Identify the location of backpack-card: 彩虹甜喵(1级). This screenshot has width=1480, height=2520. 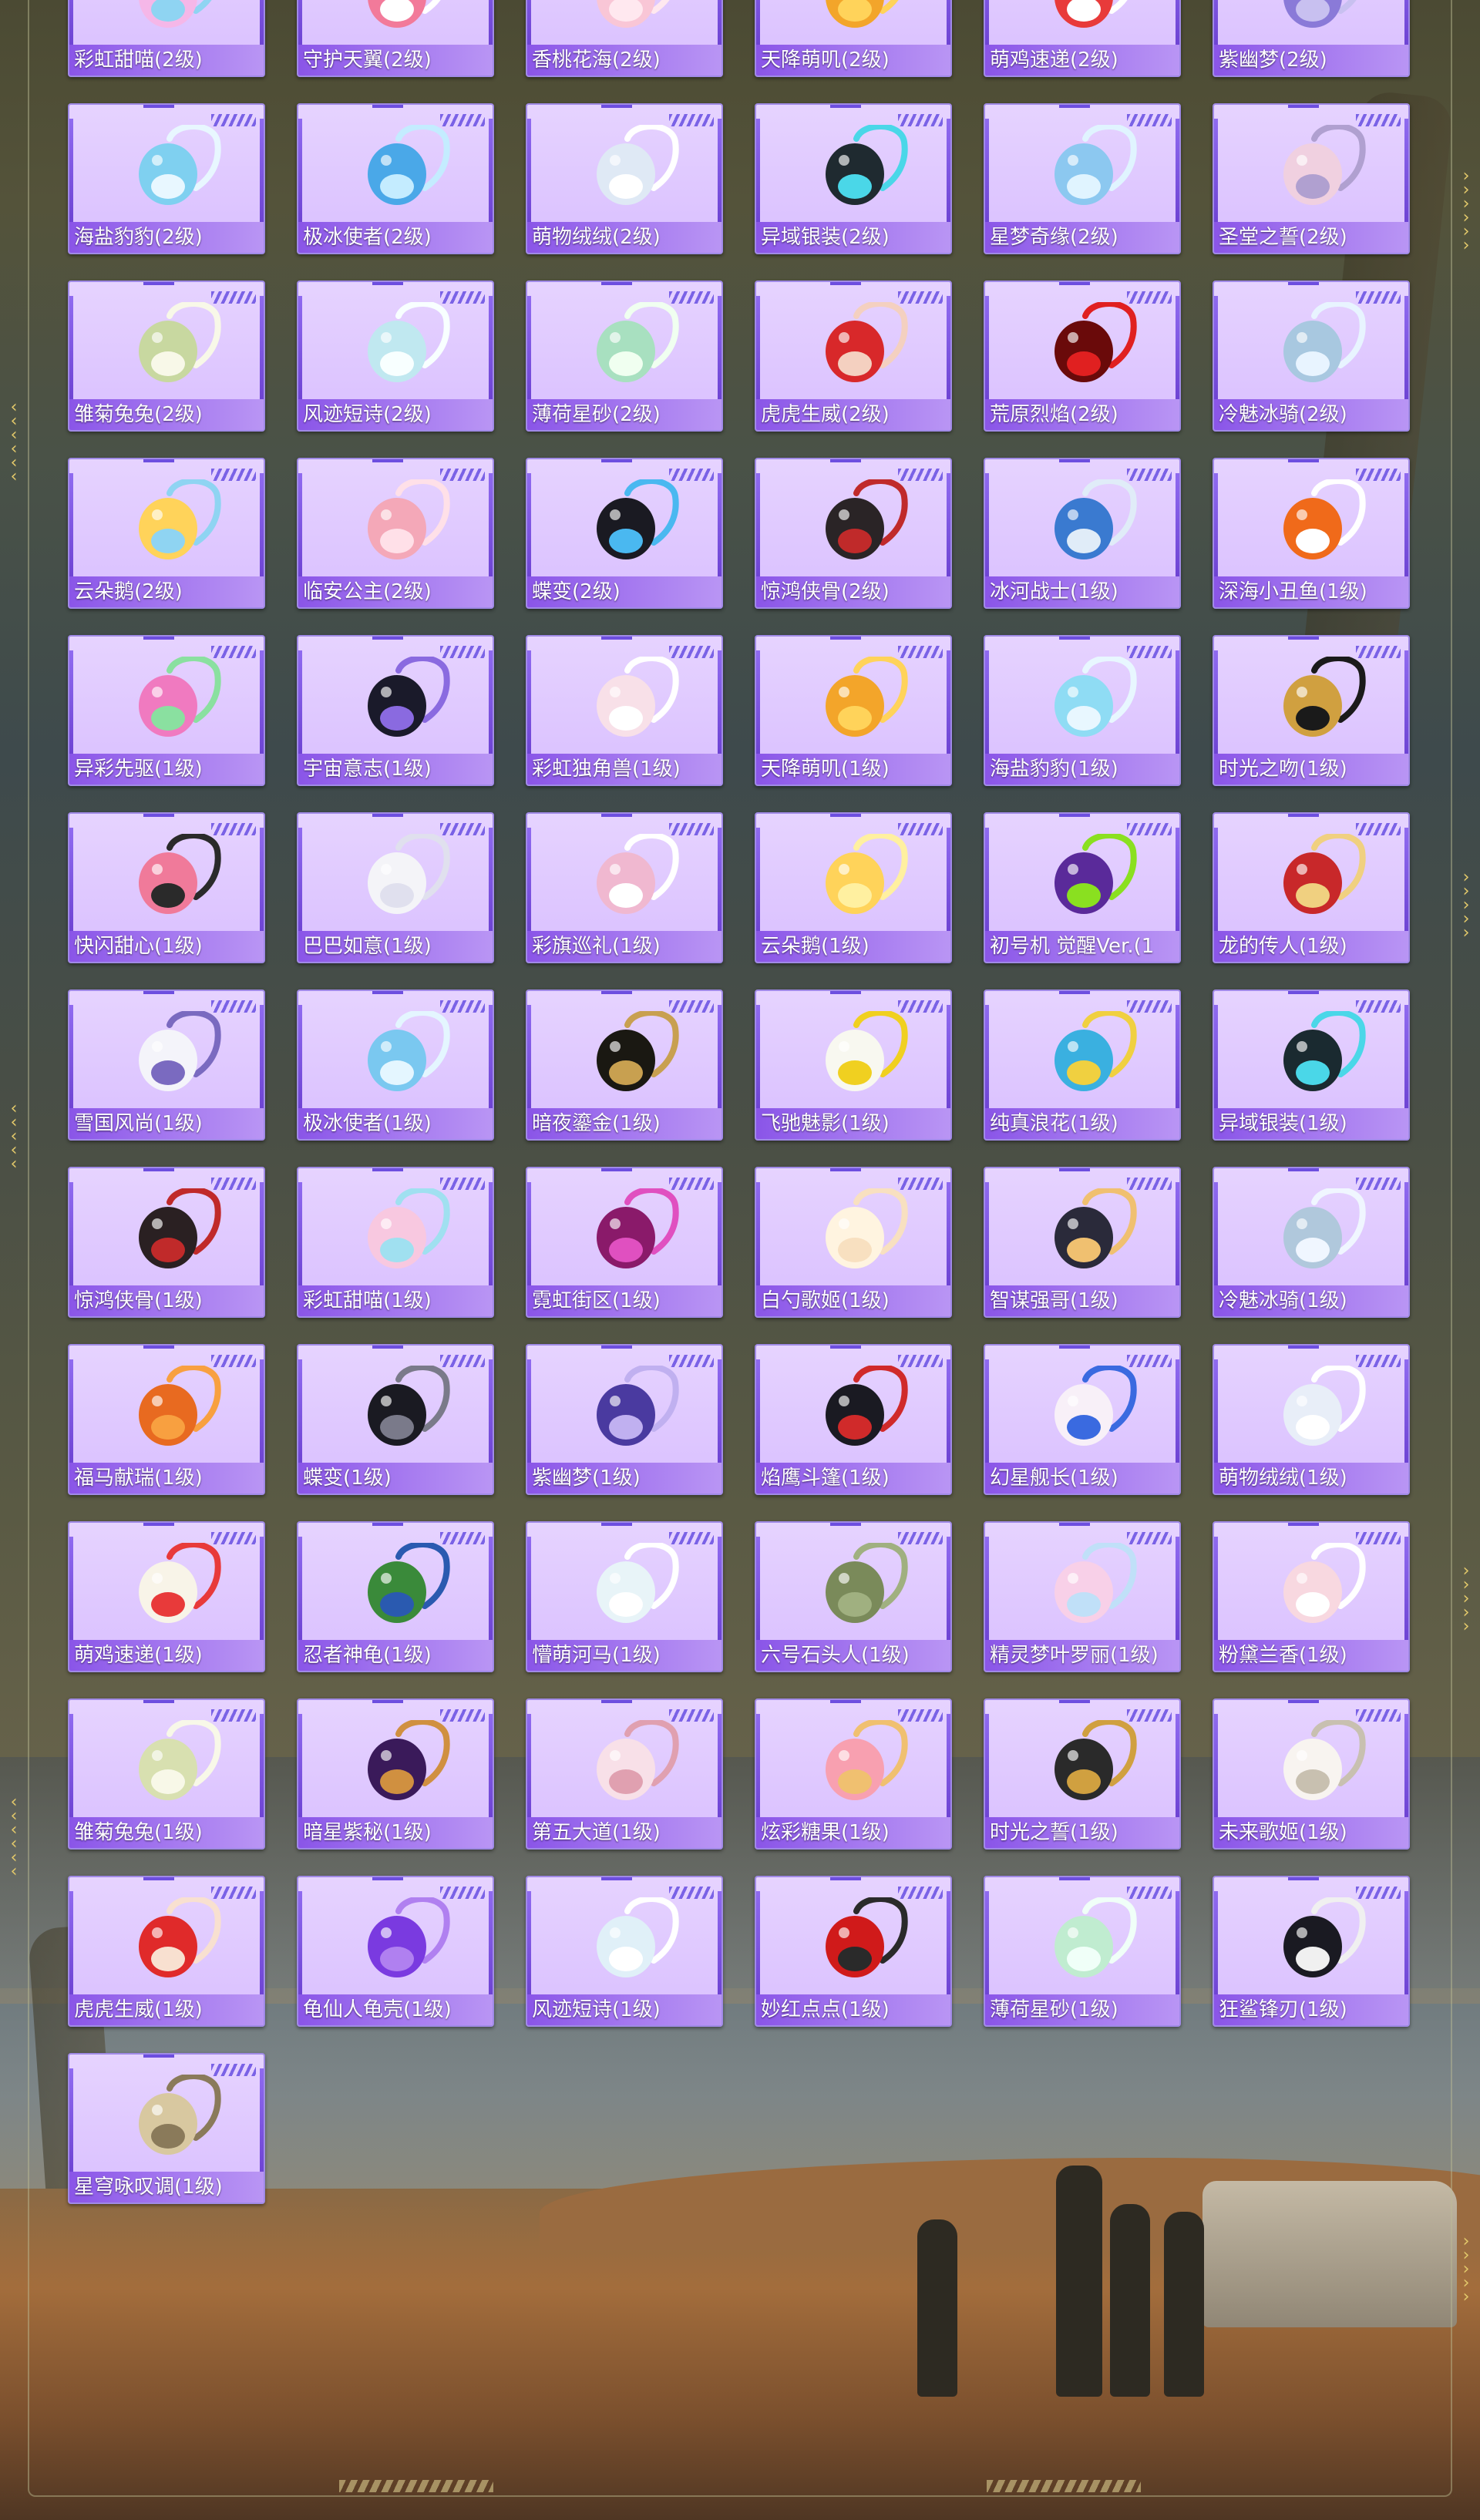
(396, 1243).